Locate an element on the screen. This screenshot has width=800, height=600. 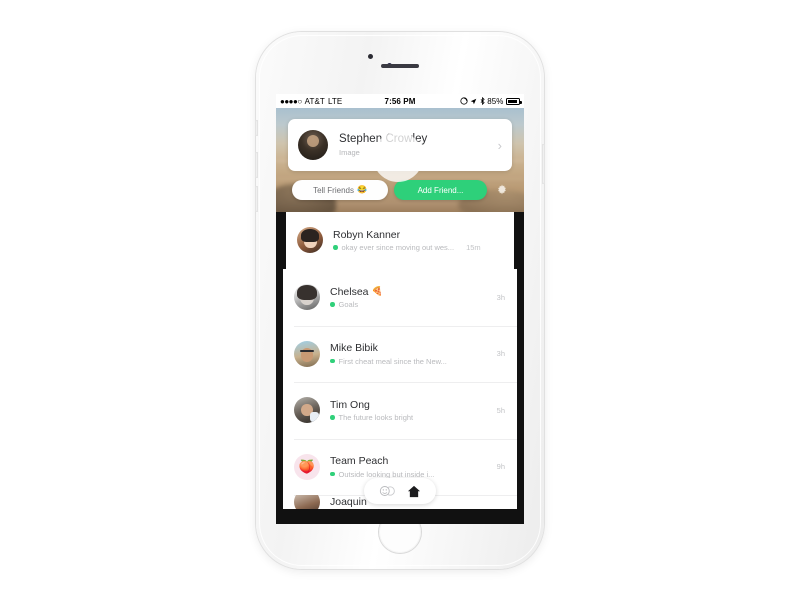
contact-name: Chelsea is located at coordinates (349, 291).